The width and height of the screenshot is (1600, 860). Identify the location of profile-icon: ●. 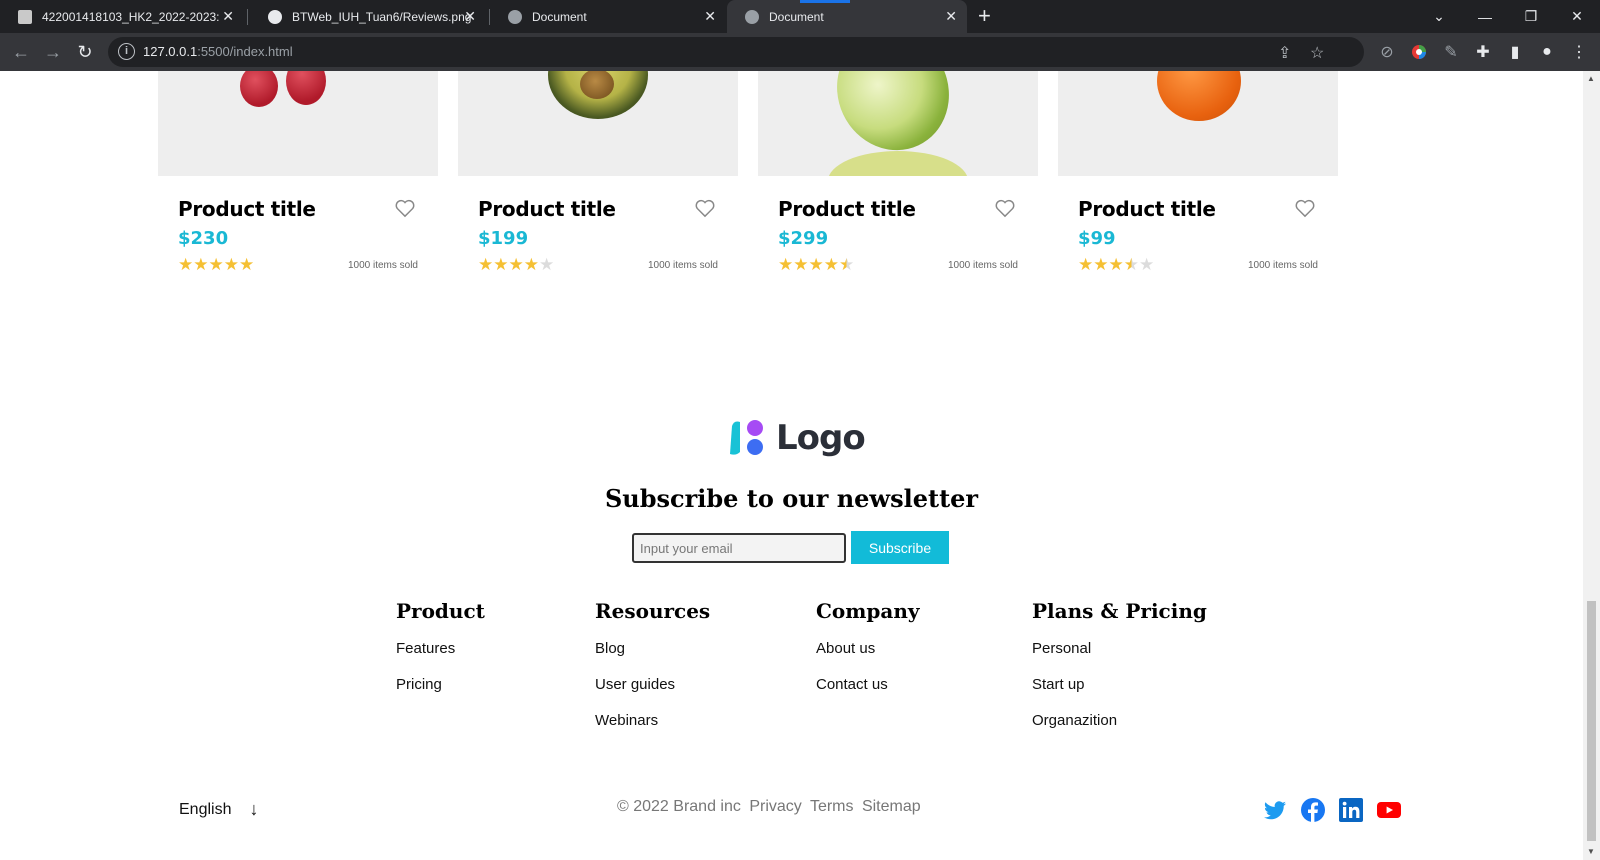
(1547, 52).